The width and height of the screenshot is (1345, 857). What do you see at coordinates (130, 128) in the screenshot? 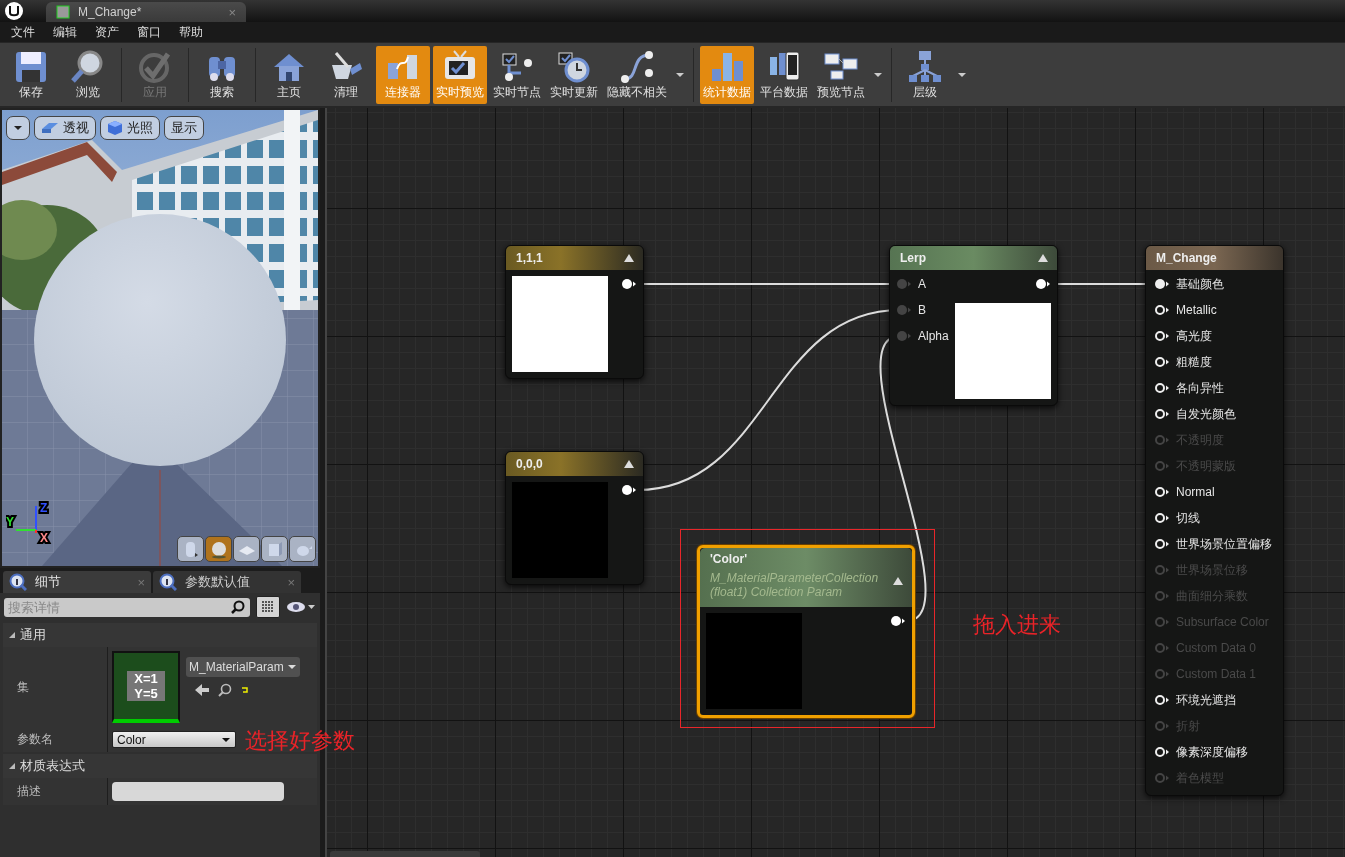
I see `viewport-button: 光照` at bounding box center [130, 128].